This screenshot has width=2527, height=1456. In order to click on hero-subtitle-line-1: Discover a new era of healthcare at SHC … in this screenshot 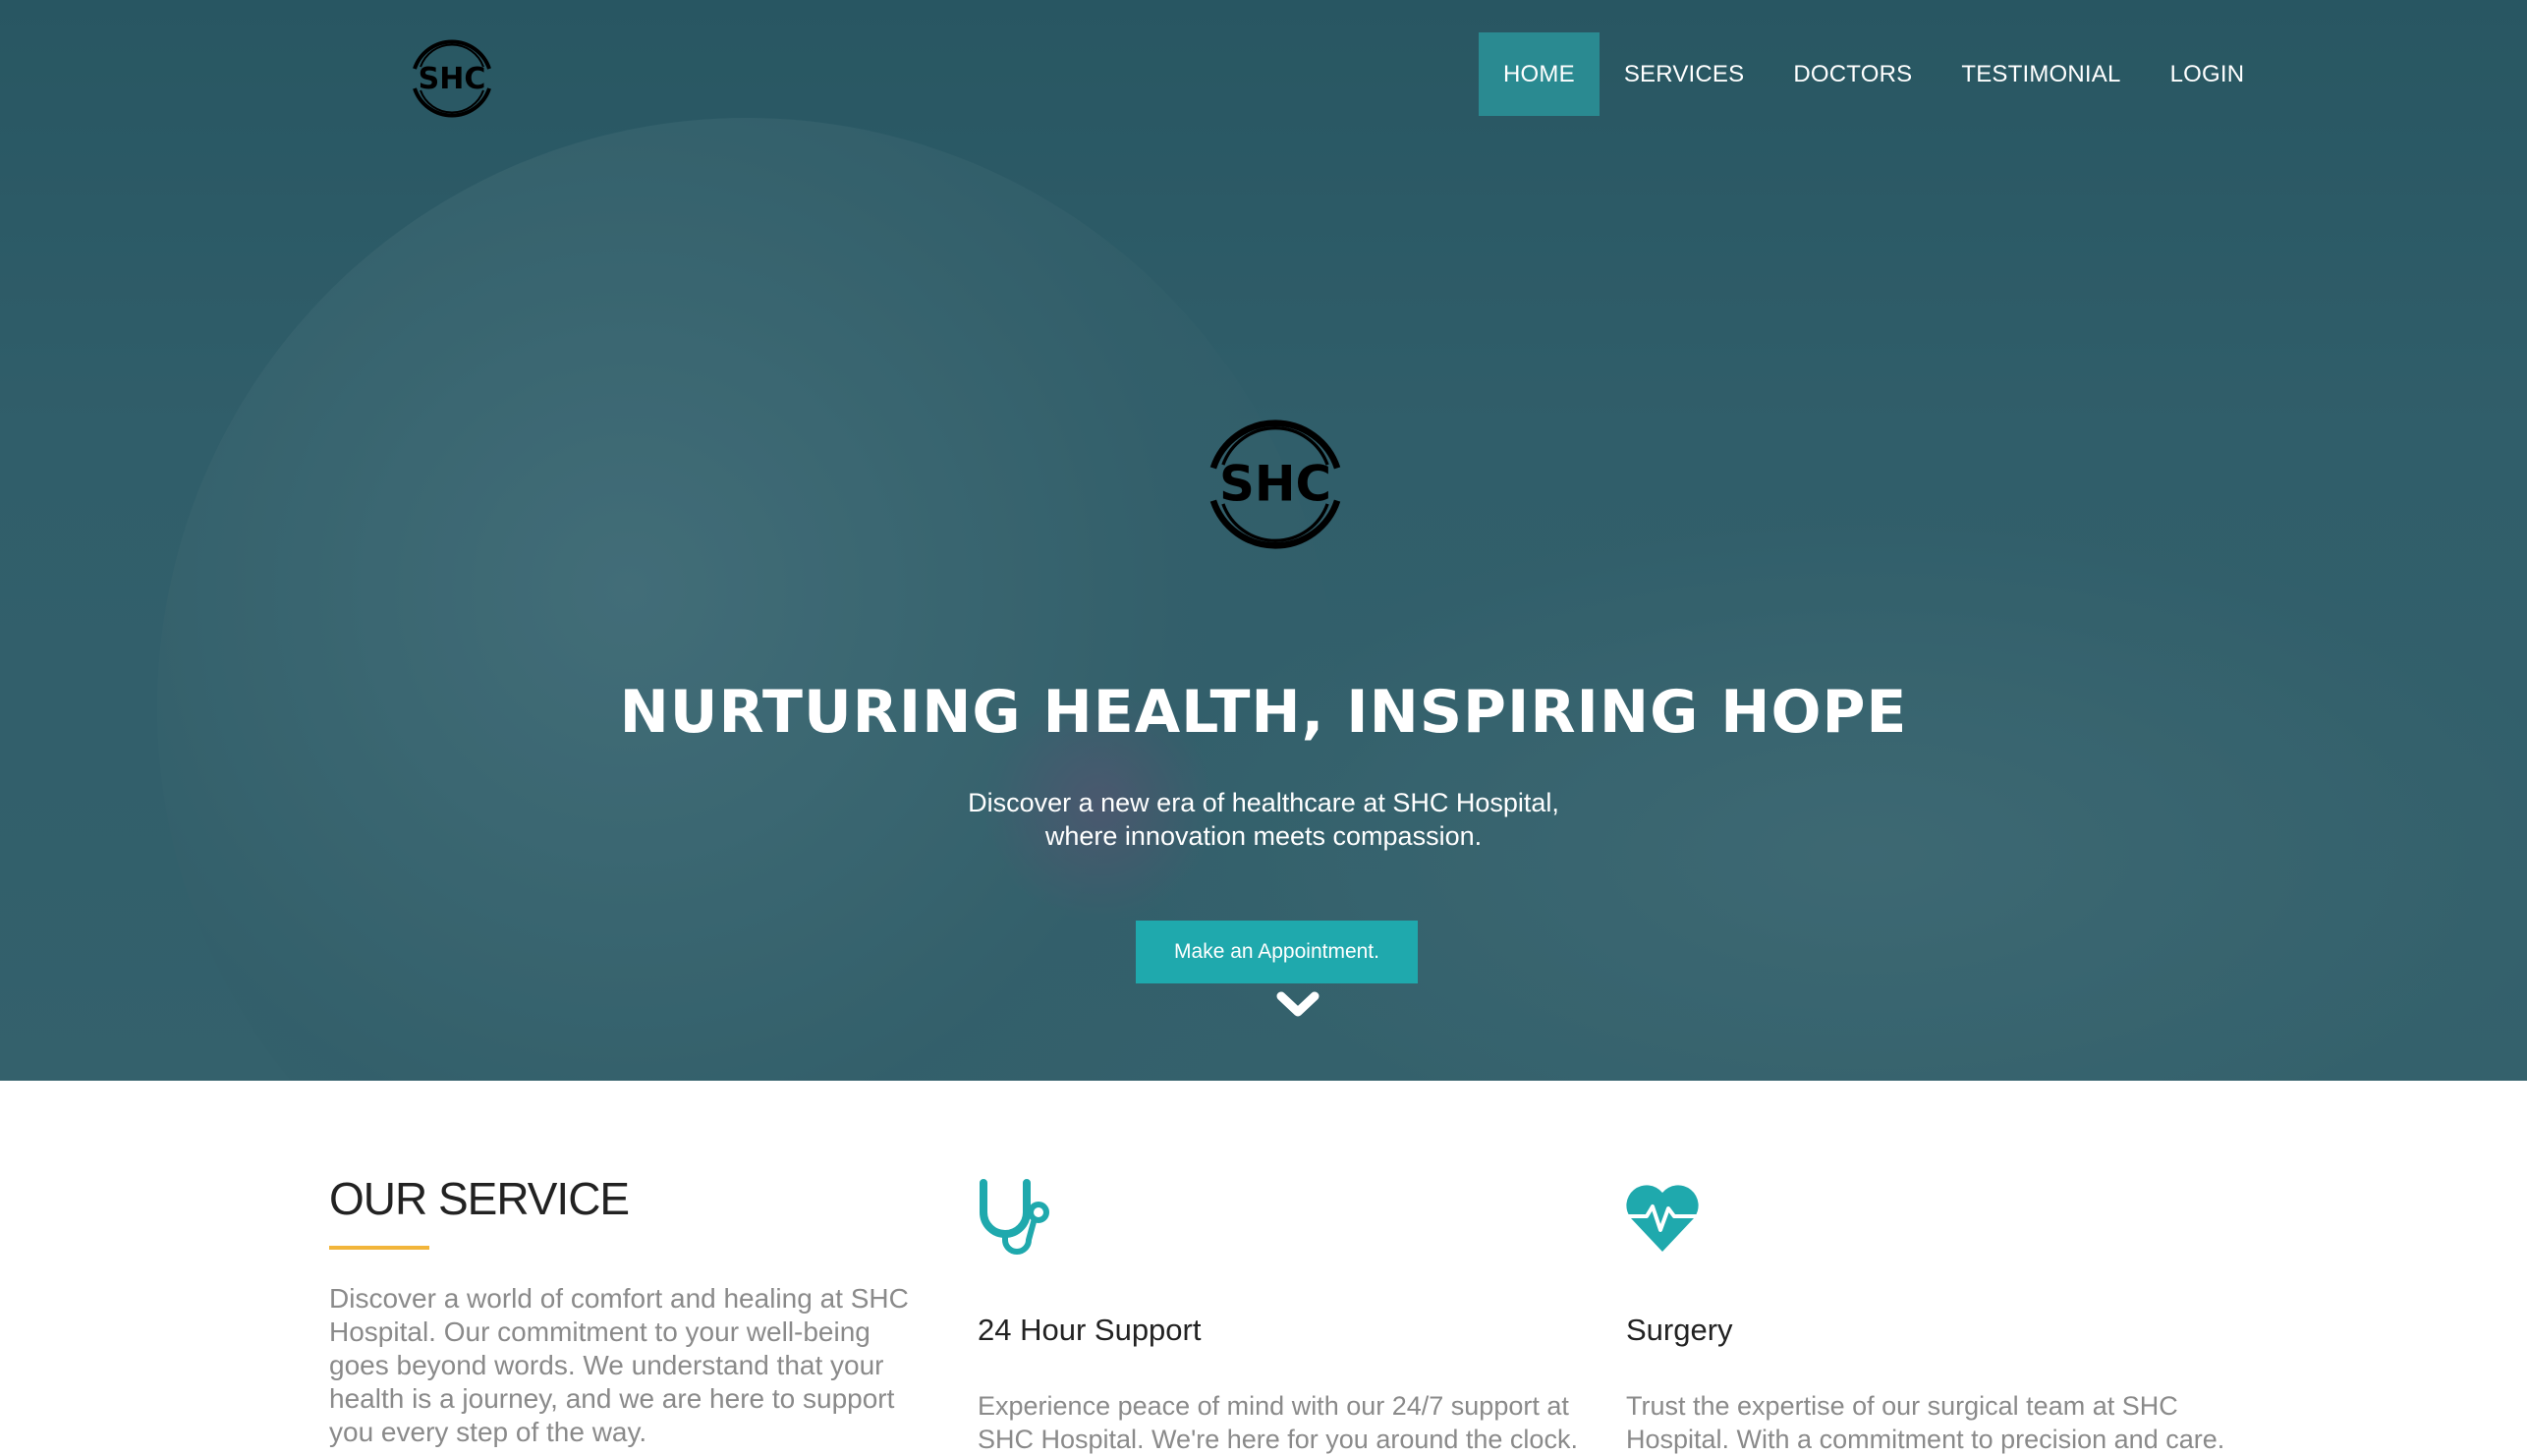, I will do `click(1263, 802)`.